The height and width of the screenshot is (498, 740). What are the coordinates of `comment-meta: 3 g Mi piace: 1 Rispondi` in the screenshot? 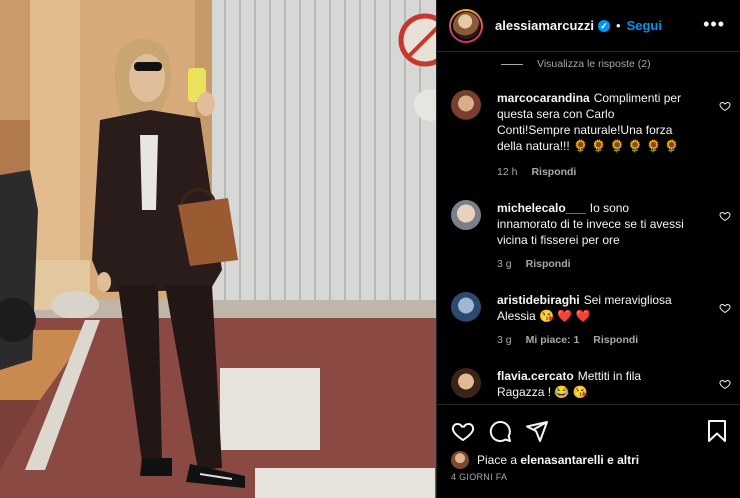 It's located at (567, 340).